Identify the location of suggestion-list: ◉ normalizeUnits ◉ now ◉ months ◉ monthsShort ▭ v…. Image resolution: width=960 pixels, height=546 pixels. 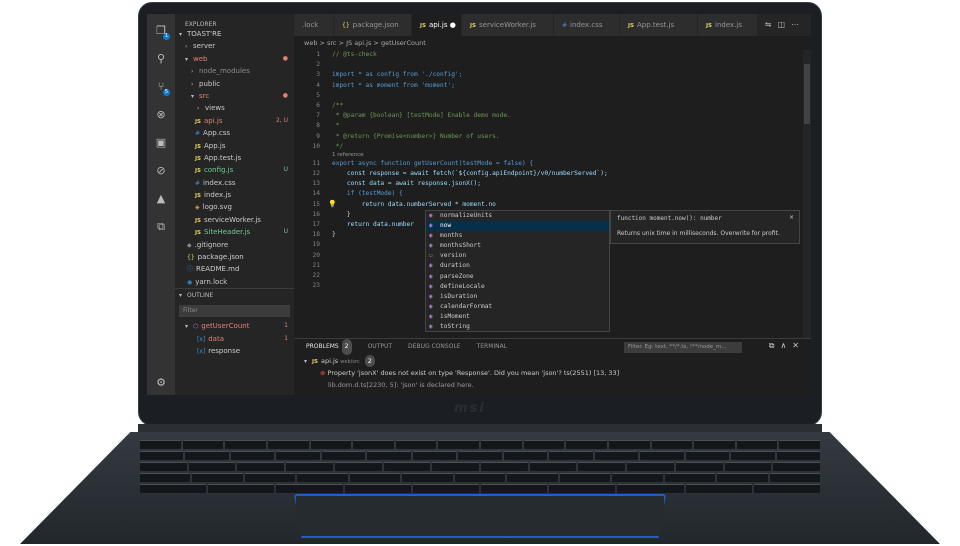
(517, 271).